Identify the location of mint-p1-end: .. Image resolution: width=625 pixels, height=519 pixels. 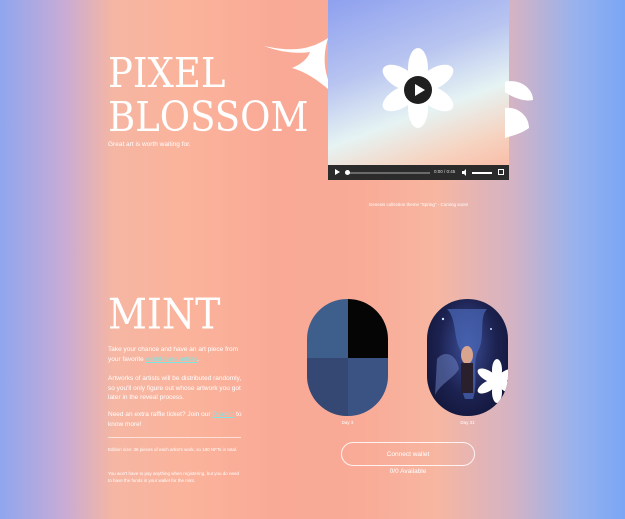
(198, 359).